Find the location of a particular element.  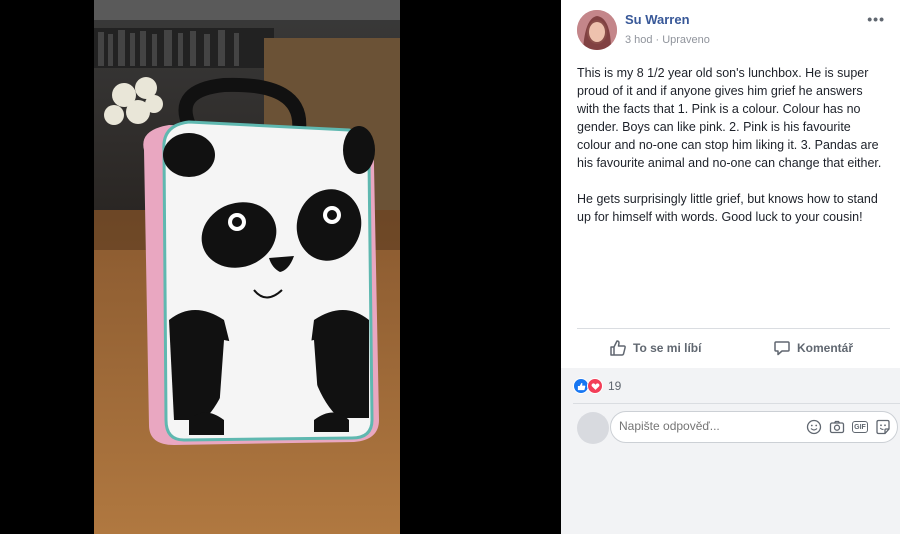

reactions-summary: 19 is located at coordinates (597, 386).